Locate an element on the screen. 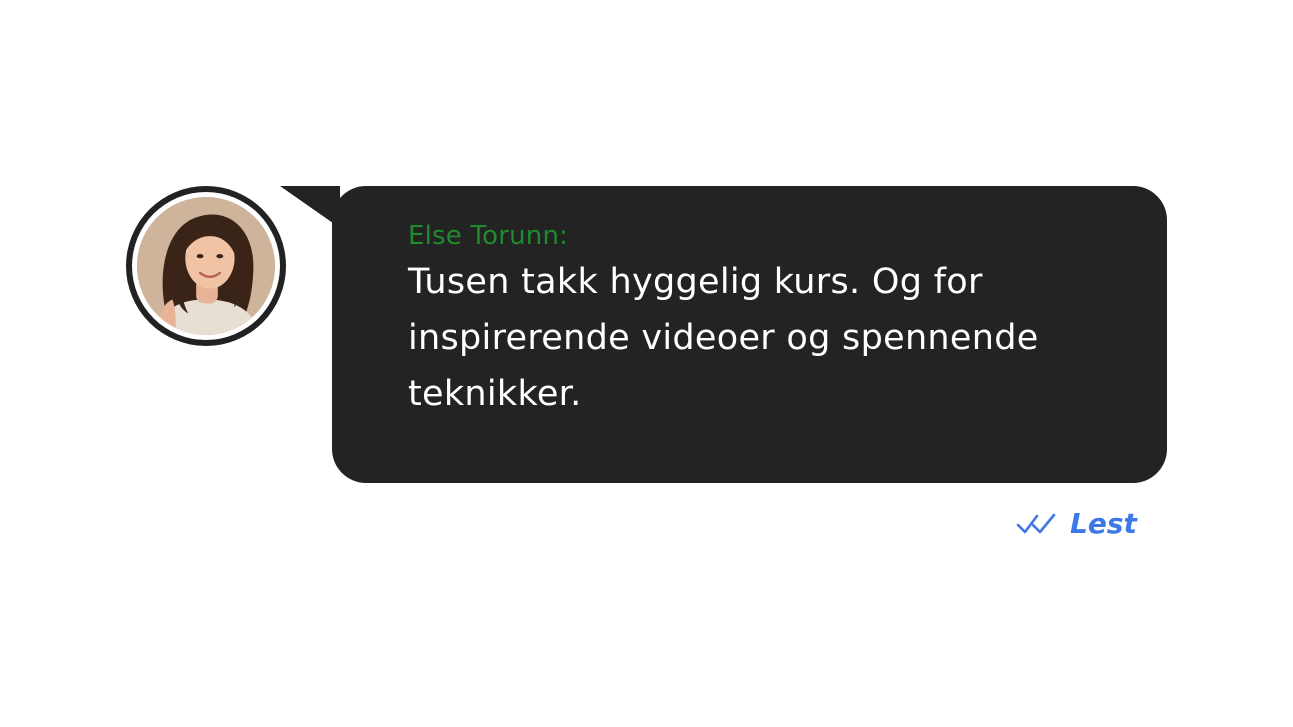 The image size is (1293, 727). status-label: Lest is located at coordinates (1103, 523).